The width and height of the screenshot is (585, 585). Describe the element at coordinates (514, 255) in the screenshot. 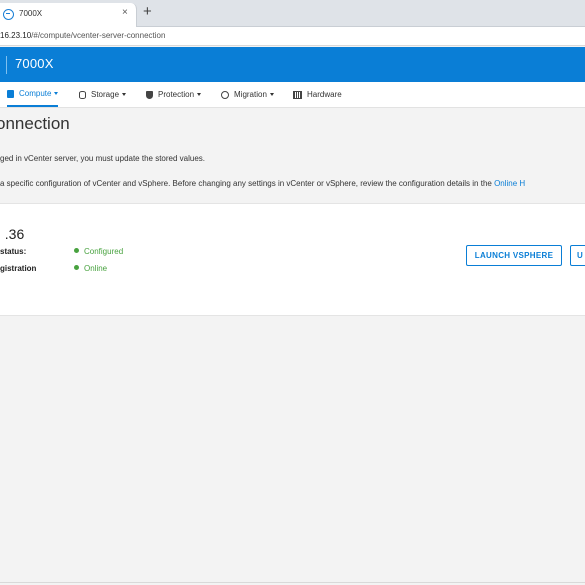

I see `launch-vsphere-button: LAUNCH VSPHERE` at that location.